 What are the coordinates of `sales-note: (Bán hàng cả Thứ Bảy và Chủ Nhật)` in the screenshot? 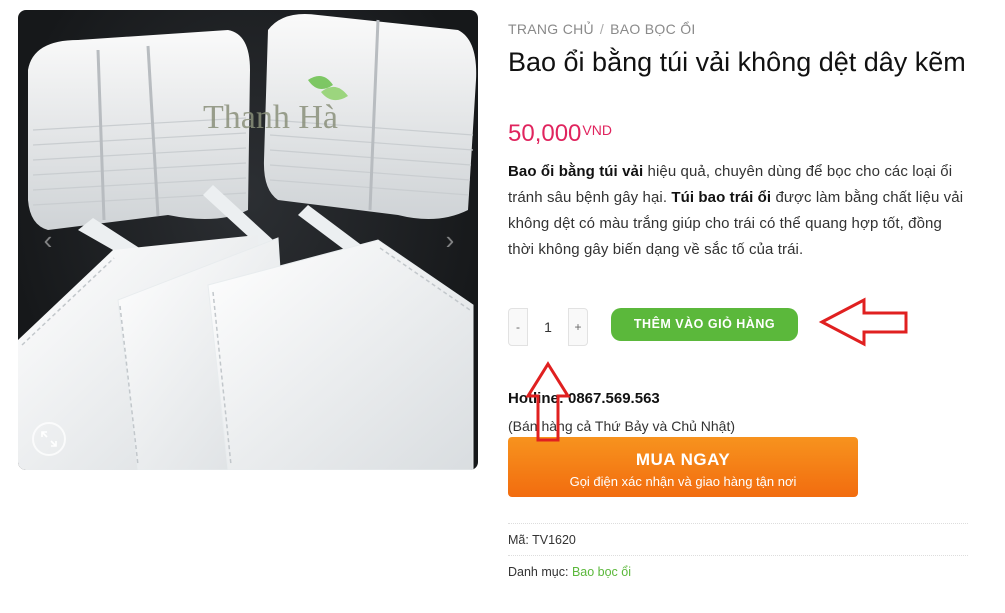 It's located at (622, 426).